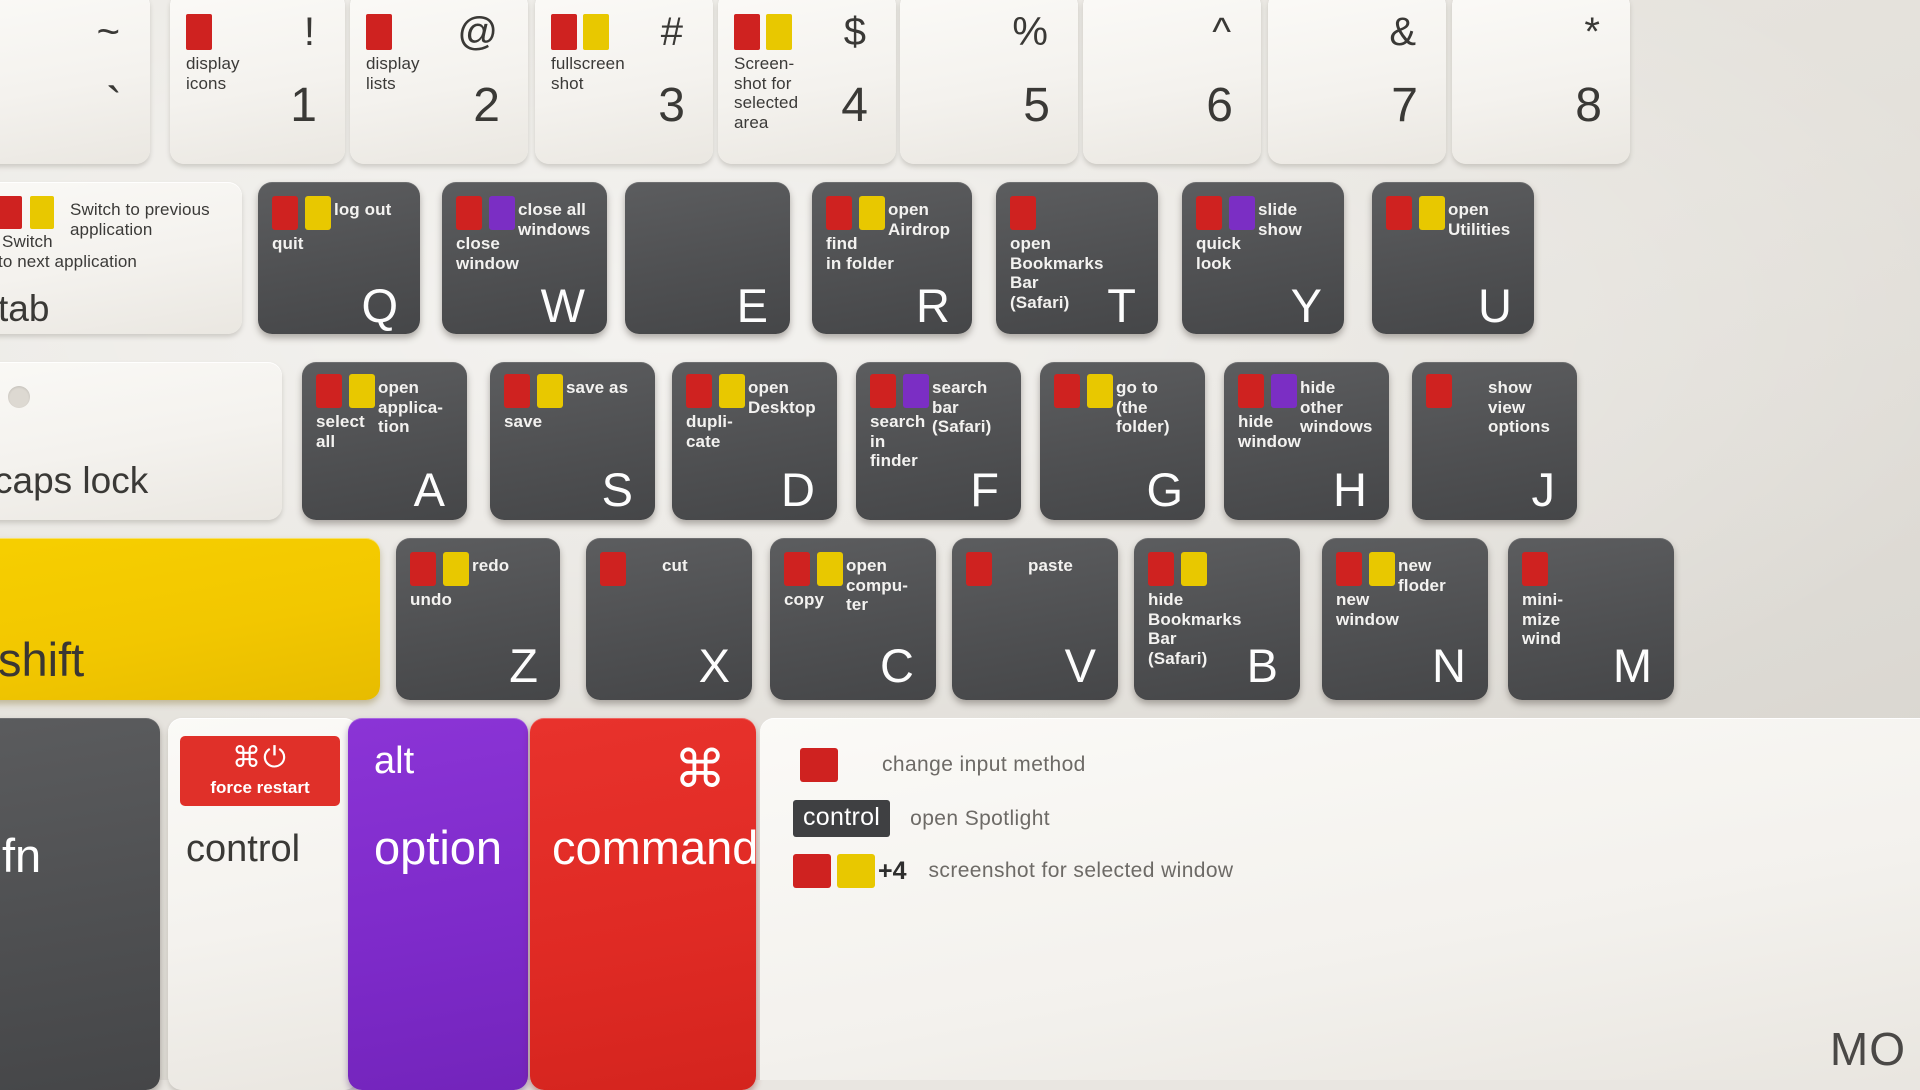 This screenshot has width=1920, height=1090. What do you see at coordinates (1122, 441) in the screenshot?
I see `key-g: go to (the folder) G` at bounding box center [1122, 441].